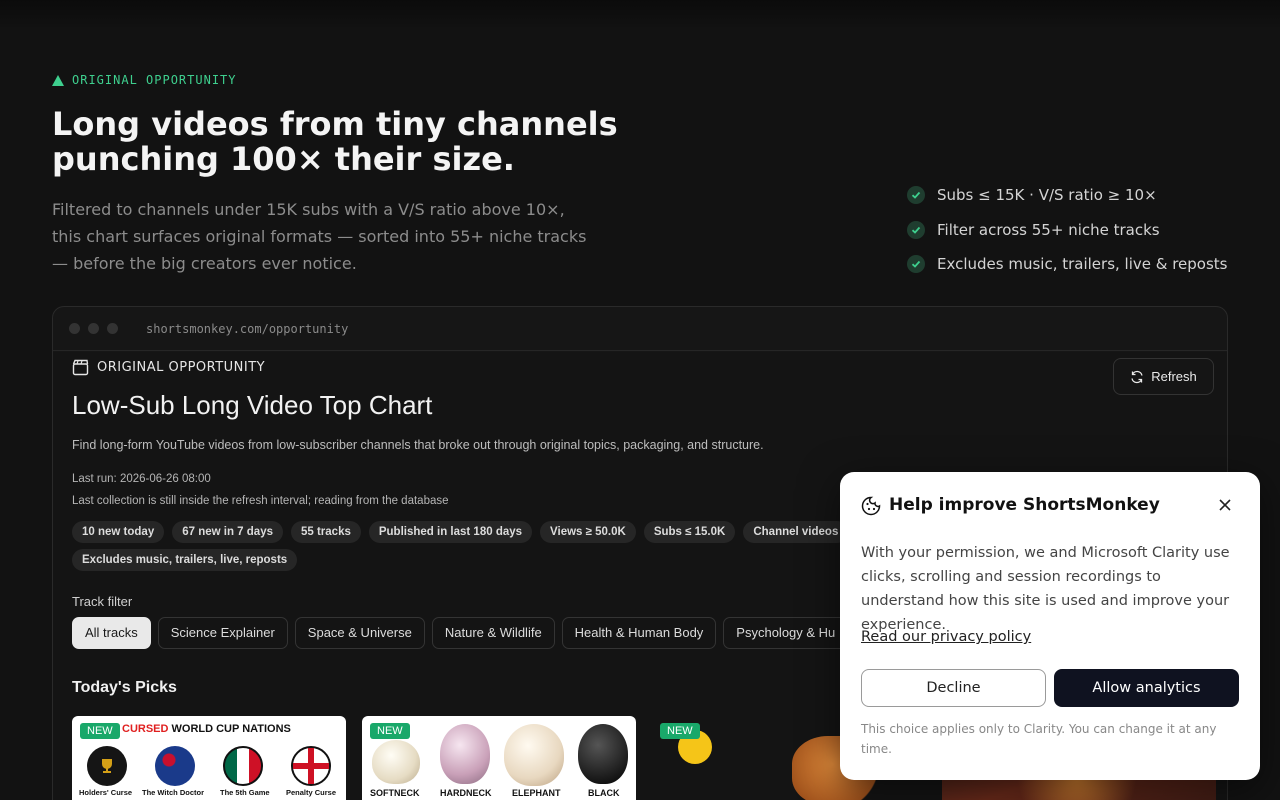 The height and width of the screenshot is (800, 1280). What do you see at coordinates (588, 532) in the screenshot?
I see `chip-views: Views ≥ 50.0K` at bounding box center [588, 532].